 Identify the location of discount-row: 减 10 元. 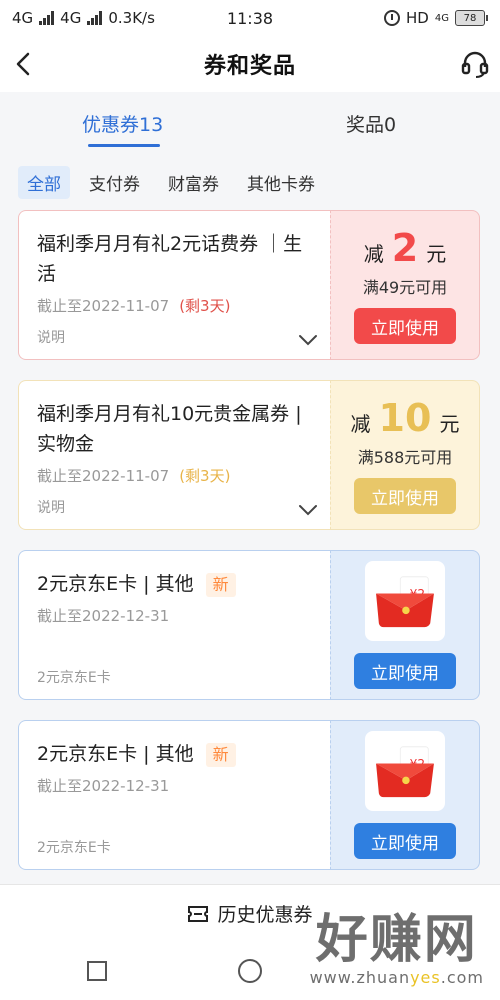
(405, 418).